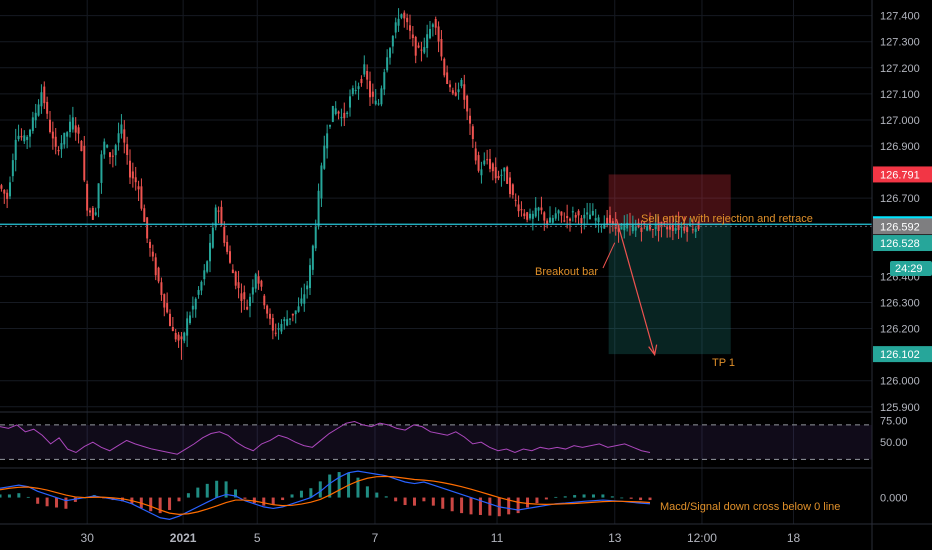 This screenshot has width=932, height=550. What do you see at coordinates (727, 219) in the screenshot?
I see `annotation-sell-entry: Sell entry with rejection and retrace` at bounding box center [727, 219].